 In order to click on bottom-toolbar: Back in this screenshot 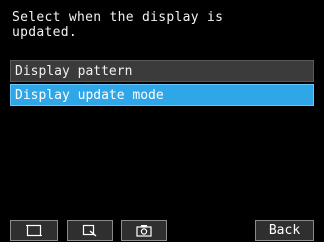, I will do `click(162, 230)`.